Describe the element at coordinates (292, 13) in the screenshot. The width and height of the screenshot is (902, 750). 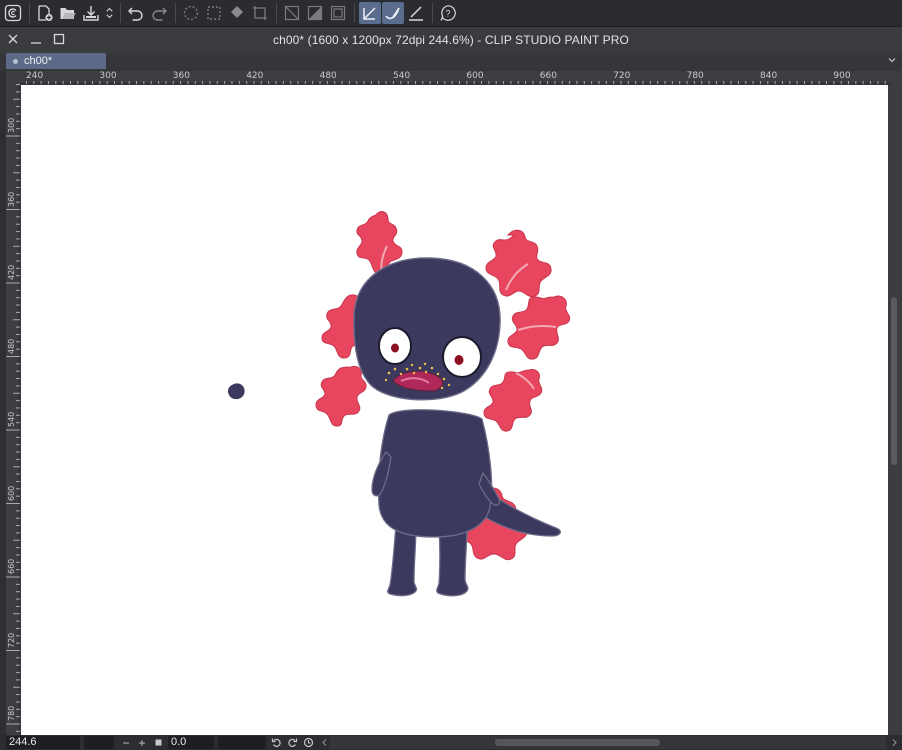
I see `clear-icon` at that location.